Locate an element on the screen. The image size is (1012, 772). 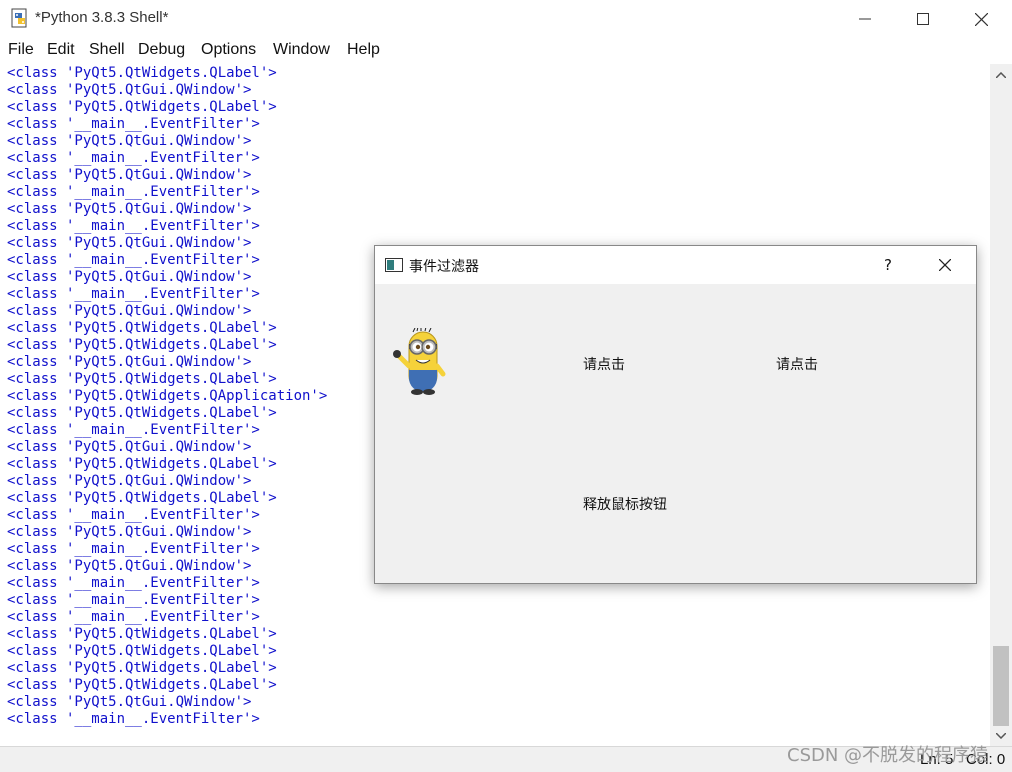
python-idle-icon is located at coordinates (19, 18).